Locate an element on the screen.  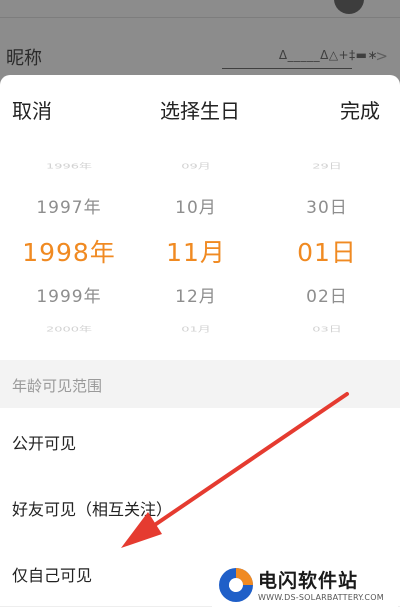
day-wheel: 29日 30日 01日 02日 03日 is located at coordinates (327, 246).